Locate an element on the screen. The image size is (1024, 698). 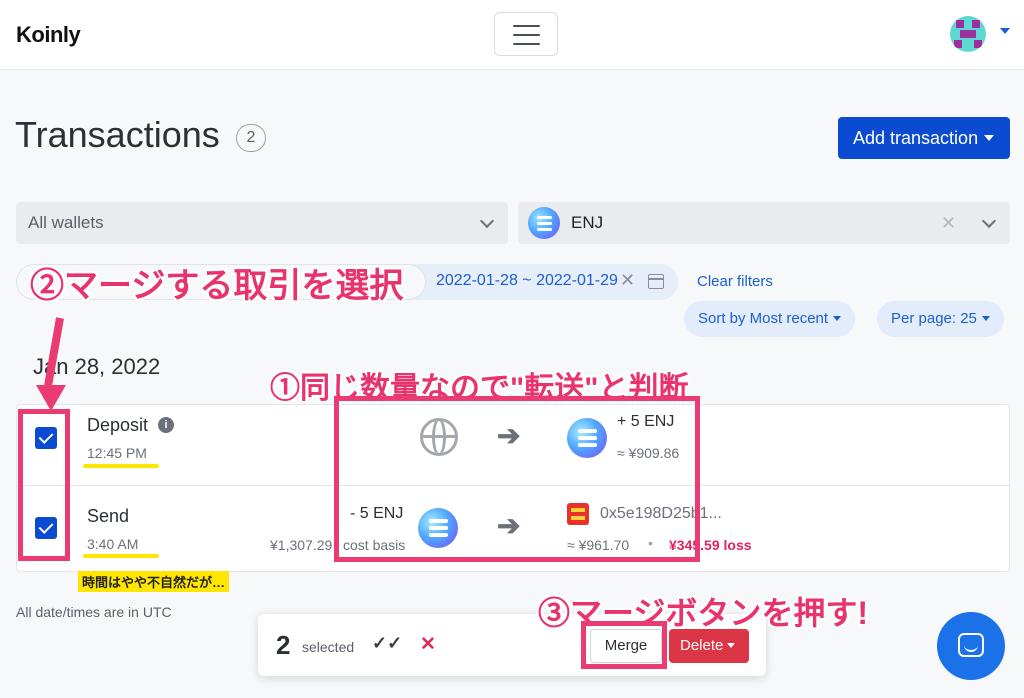
info-icon: i is located at coordinates (166, 425).